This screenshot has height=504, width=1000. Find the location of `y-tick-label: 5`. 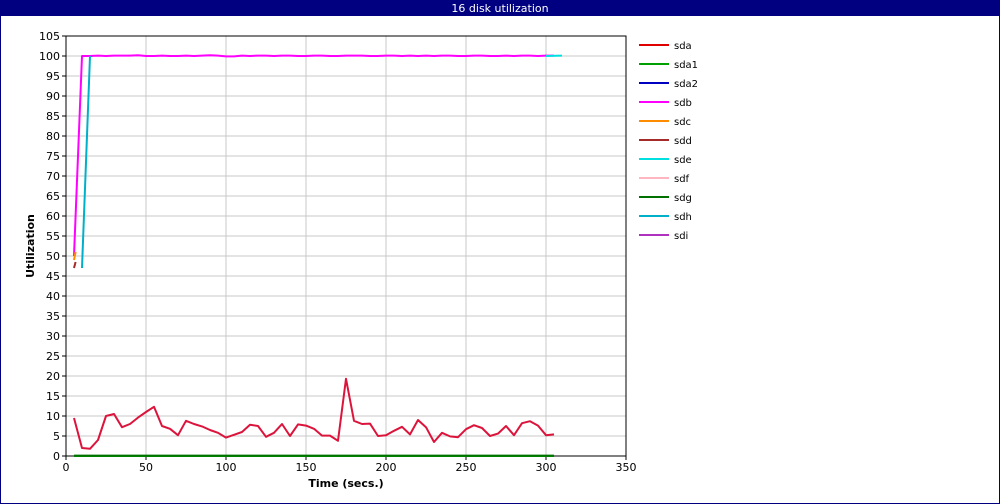

y-tick-label: 5 is located at coordinates (56, 436).